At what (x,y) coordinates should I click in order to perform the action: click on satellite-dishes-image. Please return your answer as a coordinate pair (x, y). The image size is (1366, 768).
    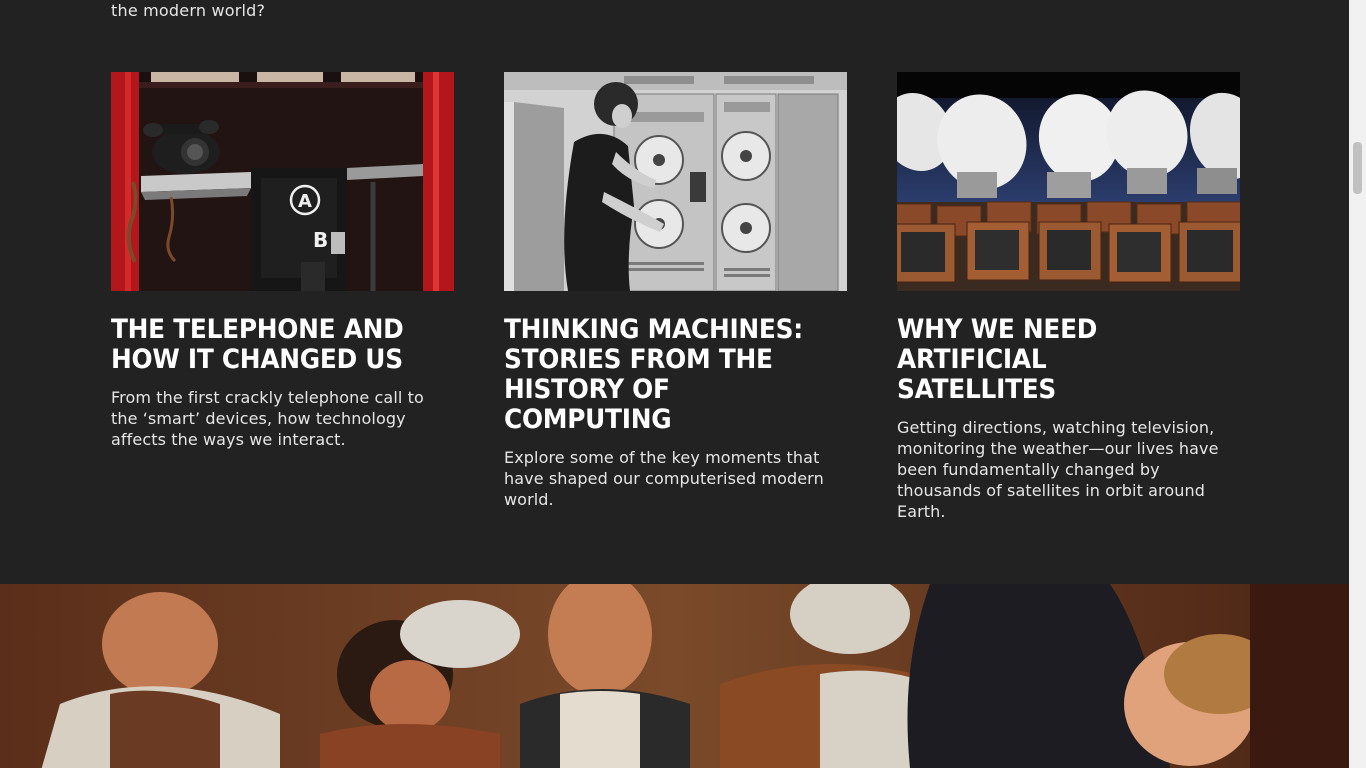
    Looking at the image, I should click on (1068, 181).